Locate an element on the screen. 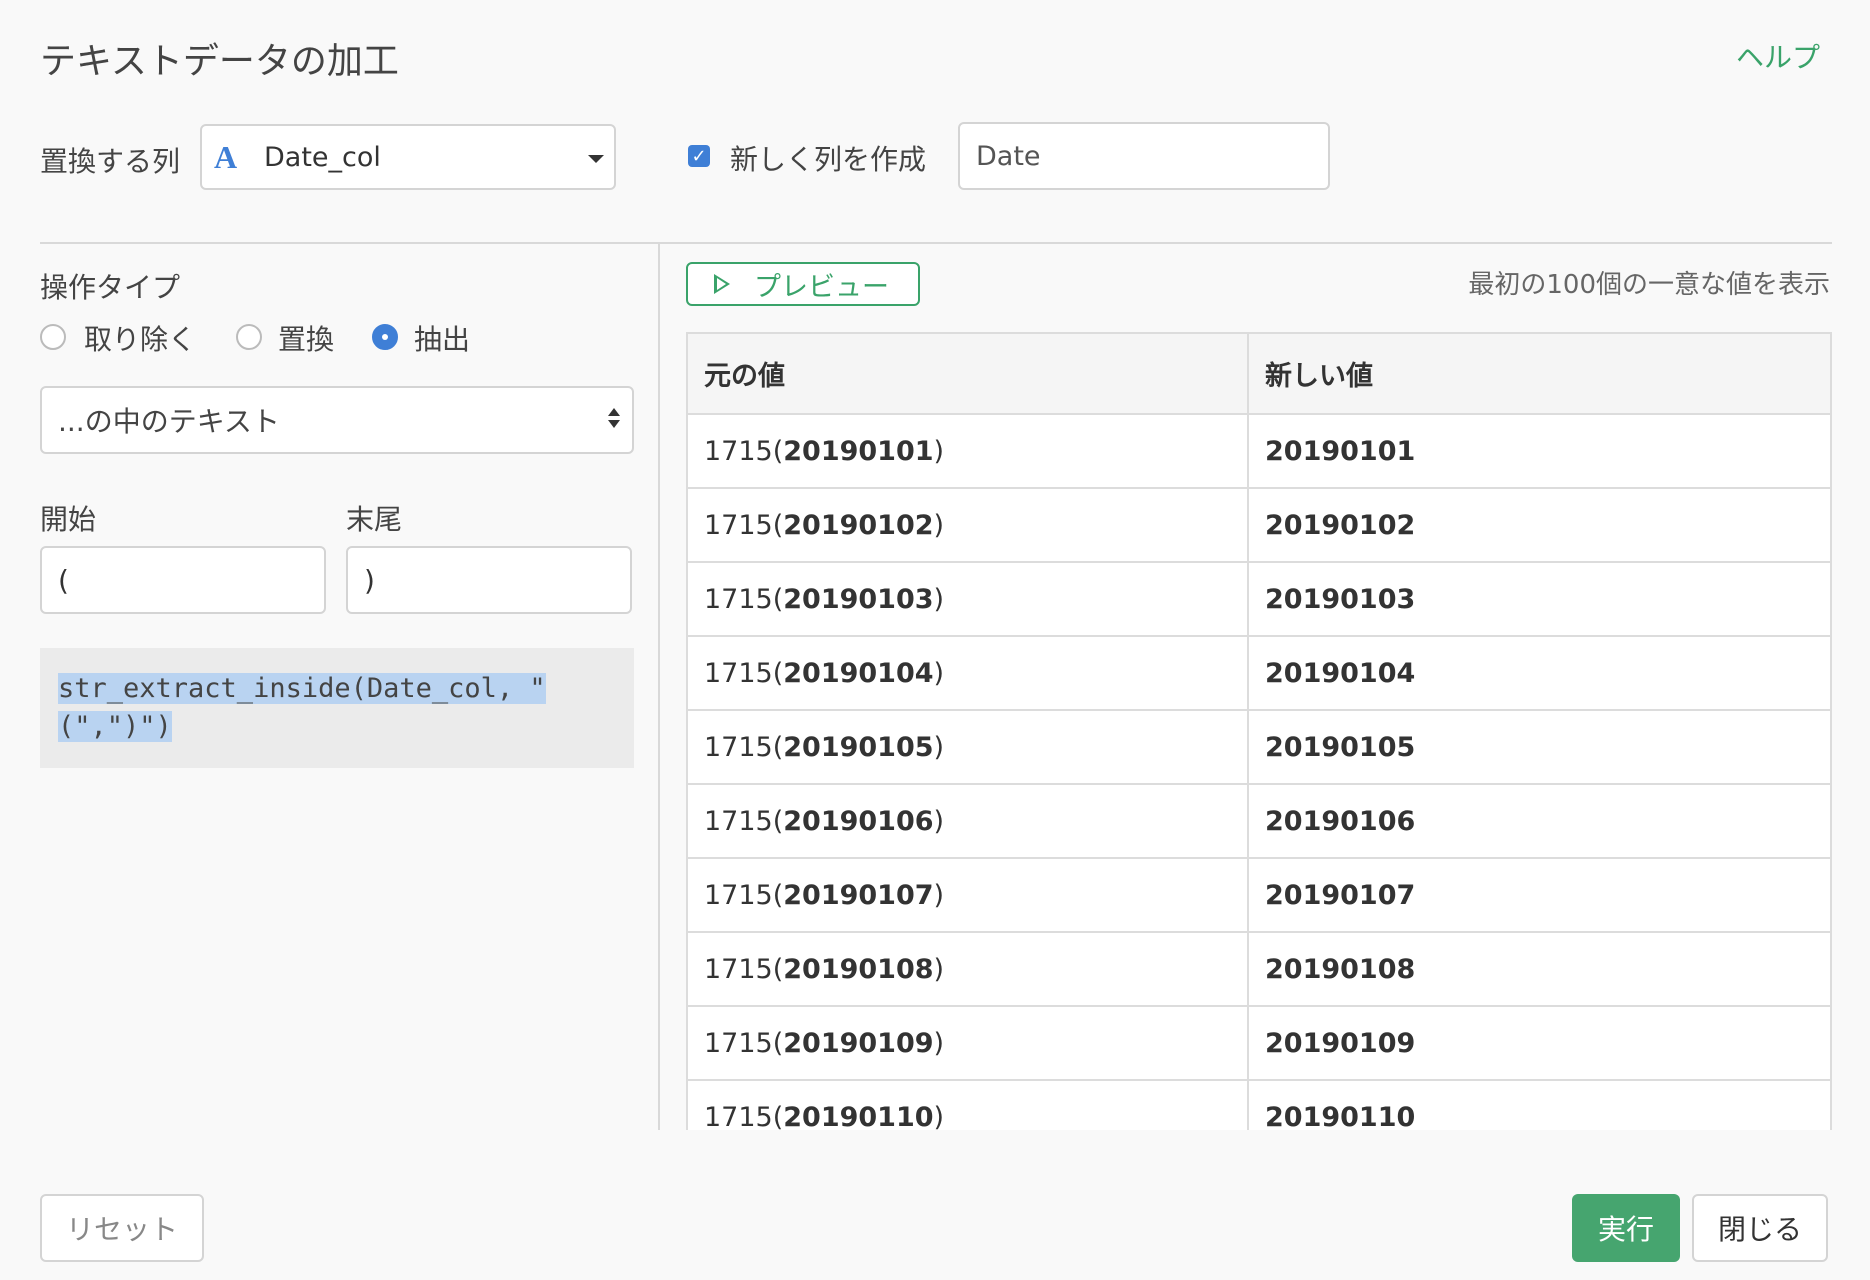  original-match: 20190109 is located at coordinates (858, 1043).